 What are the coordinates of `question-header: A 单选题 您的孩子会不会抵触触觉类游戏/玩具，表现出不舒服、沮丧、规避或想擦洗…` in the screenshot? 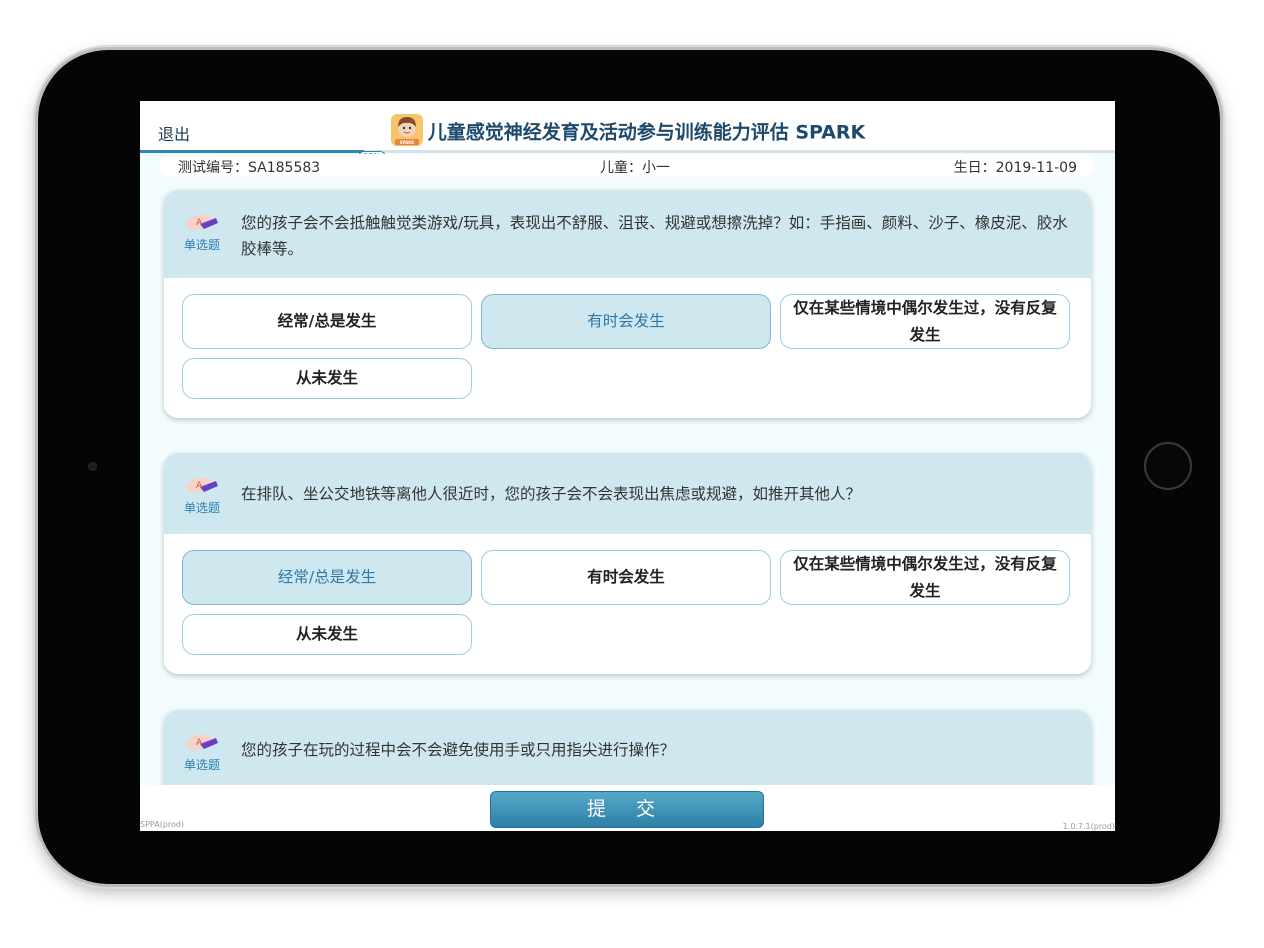 It's located at (627, 234).